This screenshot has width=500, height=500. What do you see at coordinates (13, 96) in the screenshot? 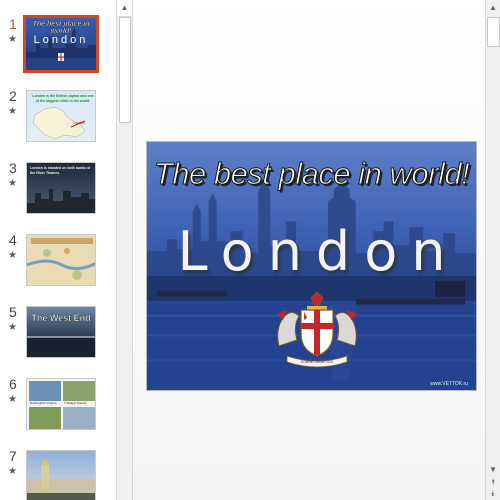
I see `slide-number: 2` at bounding box center [13, 96].